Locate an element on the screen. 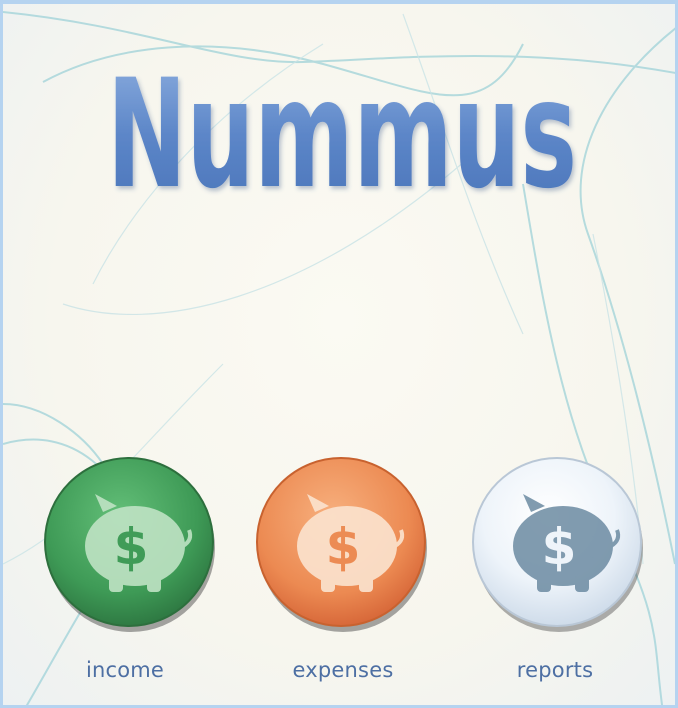 The image size is (678, 708). income-button: $ is located at coordinates (131, 544).